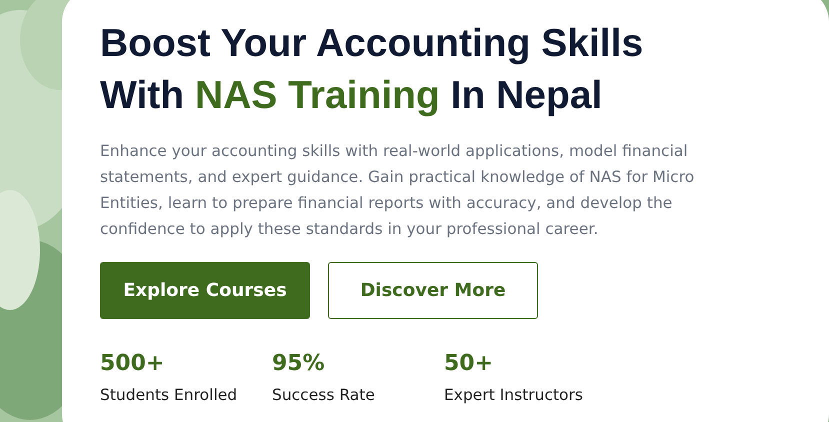 This screenshot has height=422, width=829. Describe the element at coordinates (205, 290) in the screenshot. I see `explore-button: Explore Courses` at that location.